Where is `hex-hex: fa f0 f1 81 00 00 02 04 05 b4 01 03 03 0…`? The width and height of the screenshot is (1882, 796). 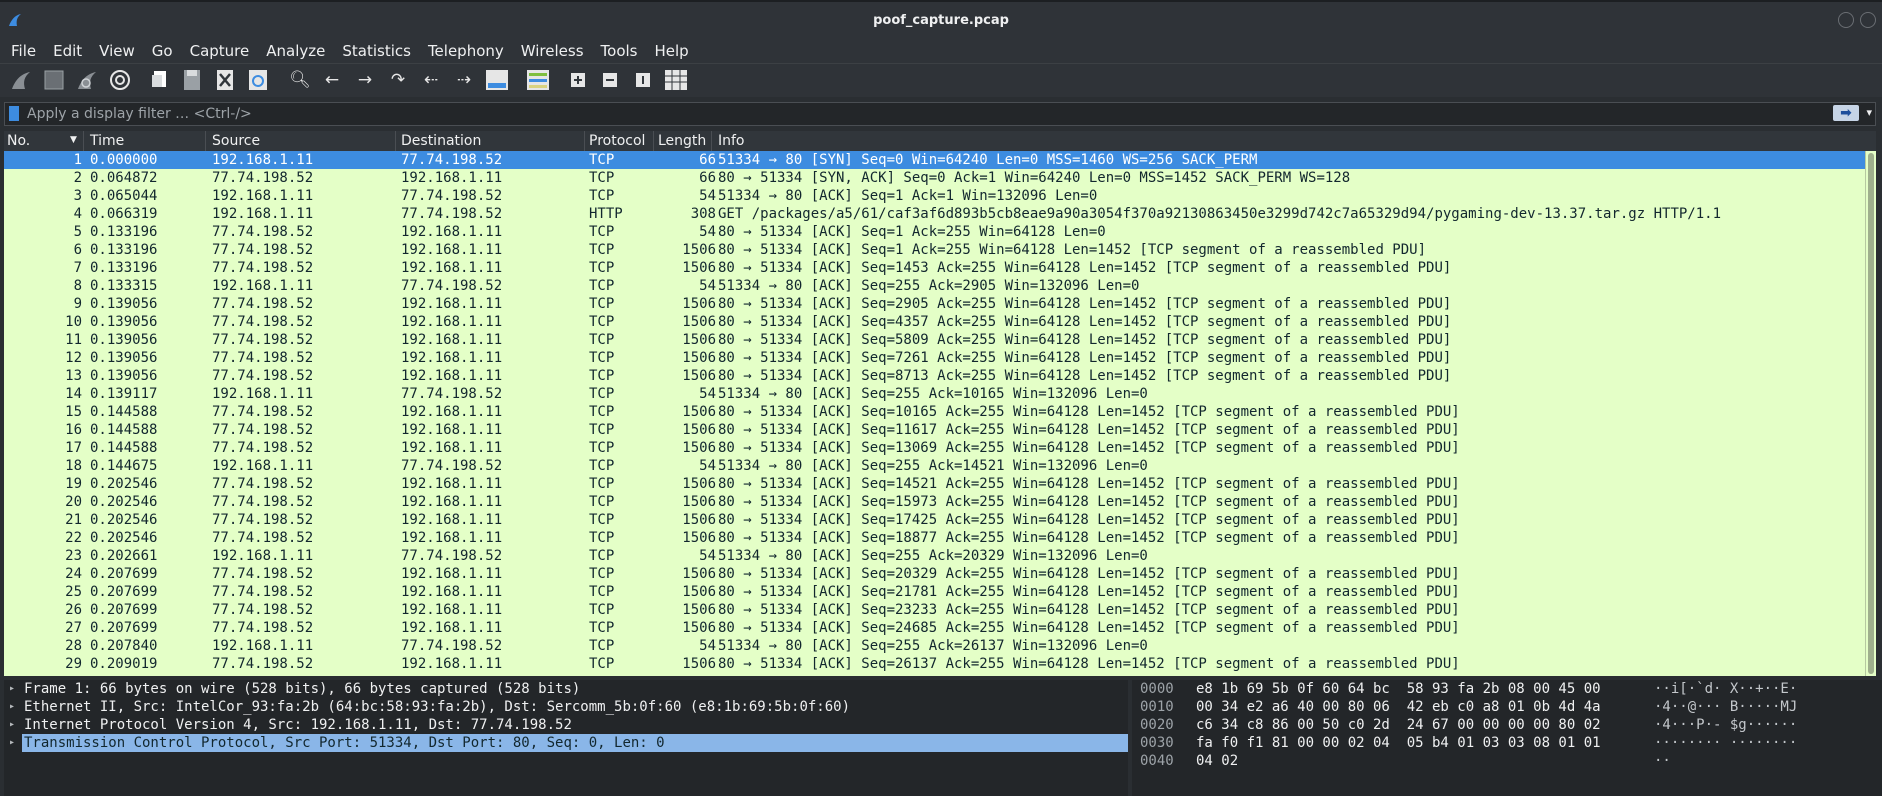
hex-hex: fa f0 f1 81 00 00 02 04 05 b4 01 03 03 0… is located at coordinates (1398, 743).